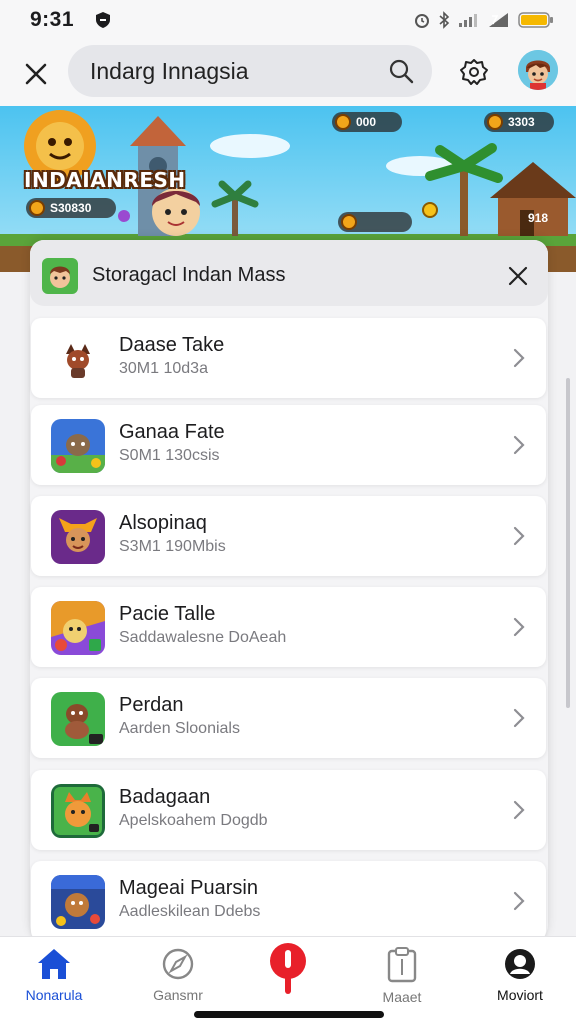 The height and width of the screenshot is (1024, 576). Describe the element at coordinates (172, 345) in the screenshot. I see `game-title: Daase Take` at that location.